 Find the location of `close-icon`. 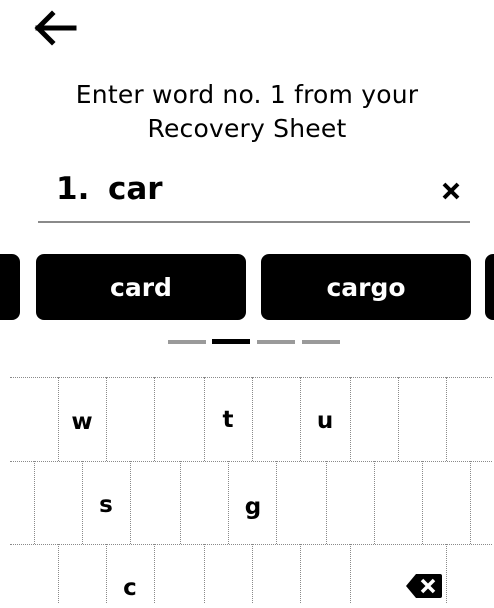

close-icon is located at coordinates (451, 191).